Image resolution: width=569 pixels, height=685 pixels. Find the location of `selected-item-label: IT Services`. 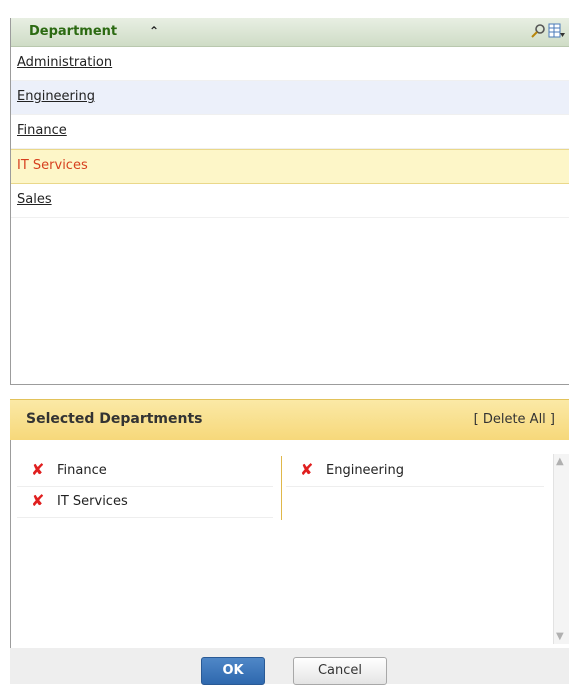

selected-item-label: IT Services is located at coordinates (92, 501).